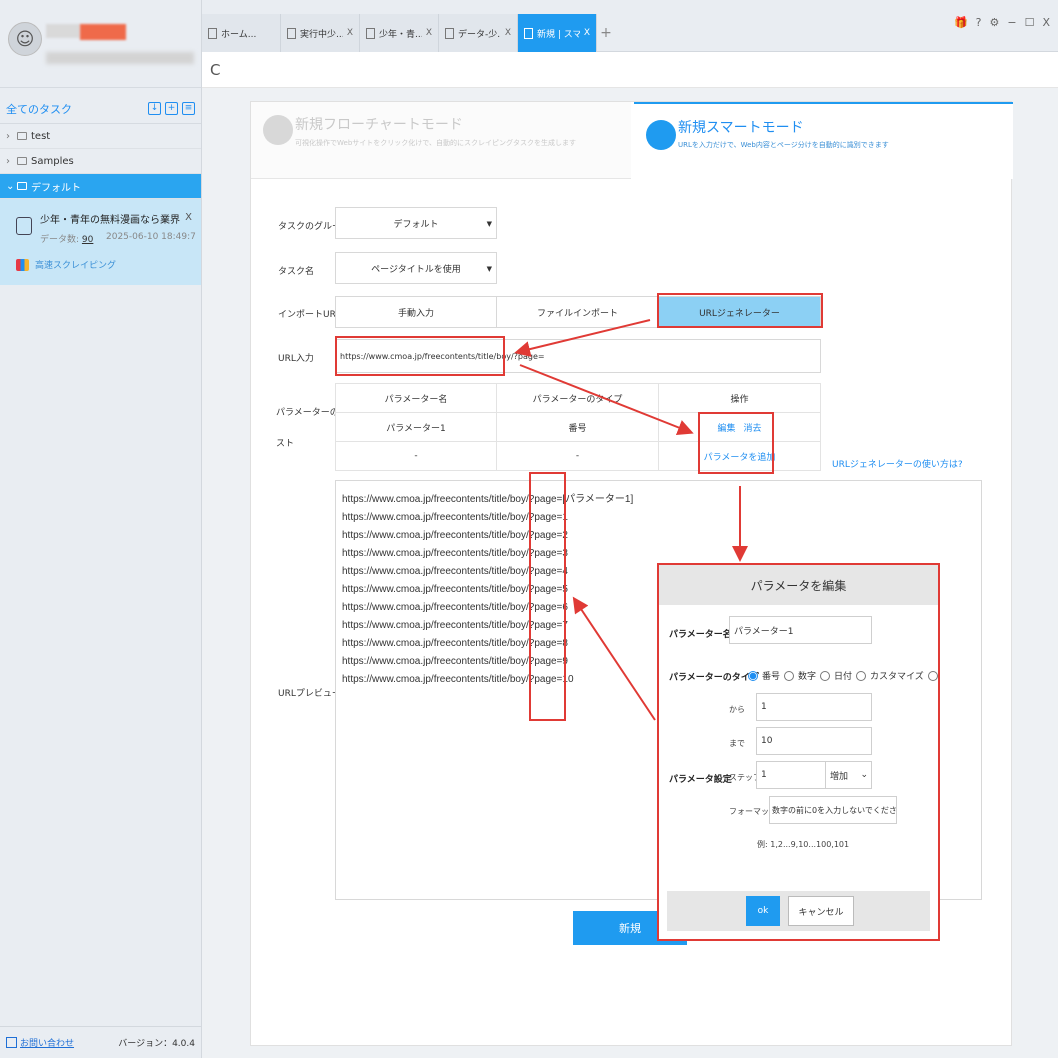 The image size is (1058, 1058). Describe the element at coordinates (87, 240) in the screenshot. I see `data-count-value: 90` at that location.